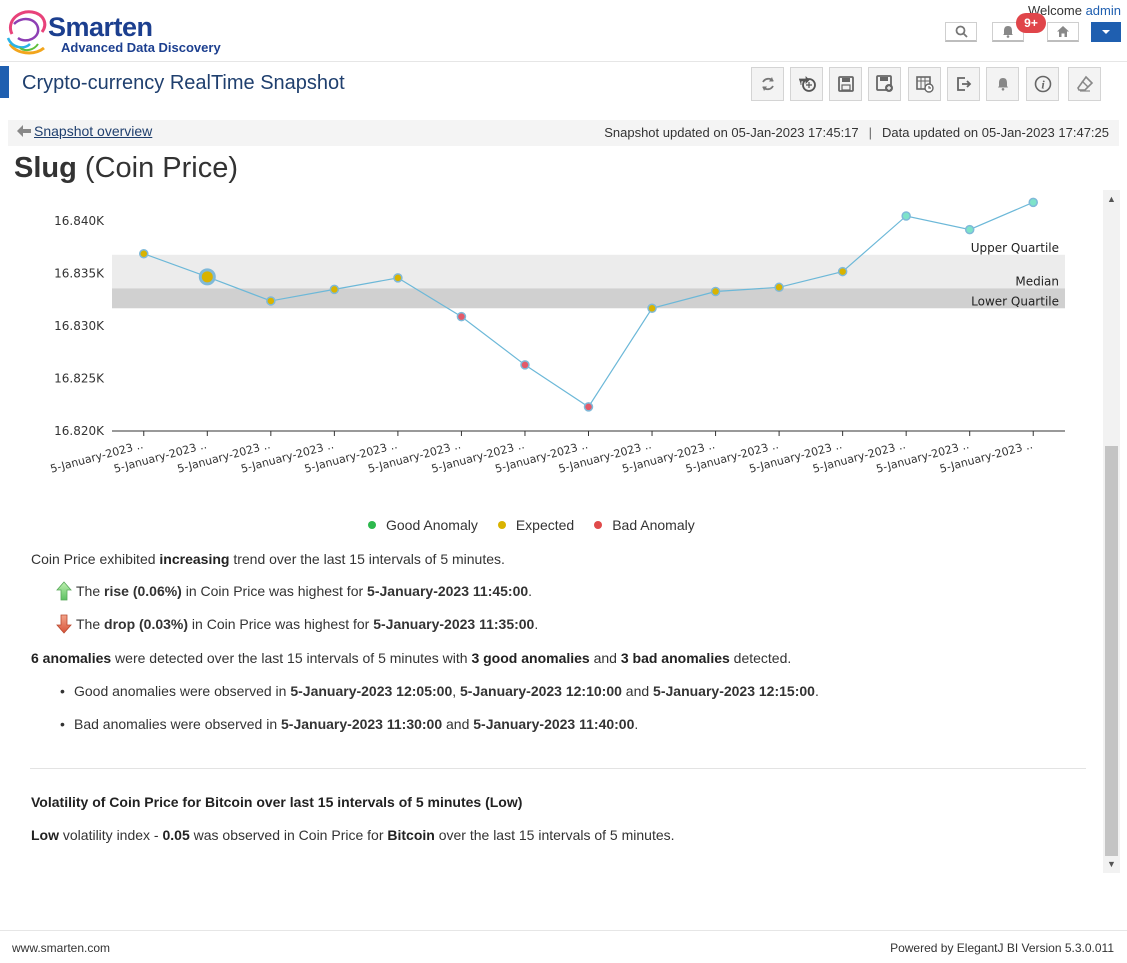 Image resolution: width=1127 pixels, height=963 pixels. I want to click on notification-badge: 9+, so click(1031, 23).